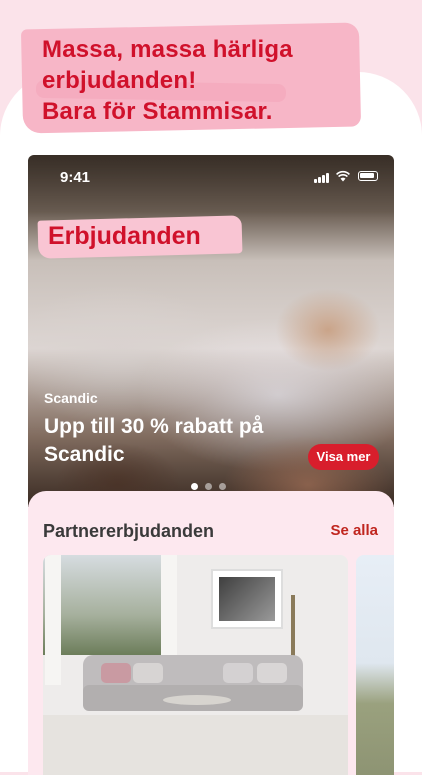 The image size is (422, 775). What do you see at coordinates (368, 176) in the screenshot?
I see `battery-icon` at bounding box center [368, 176].